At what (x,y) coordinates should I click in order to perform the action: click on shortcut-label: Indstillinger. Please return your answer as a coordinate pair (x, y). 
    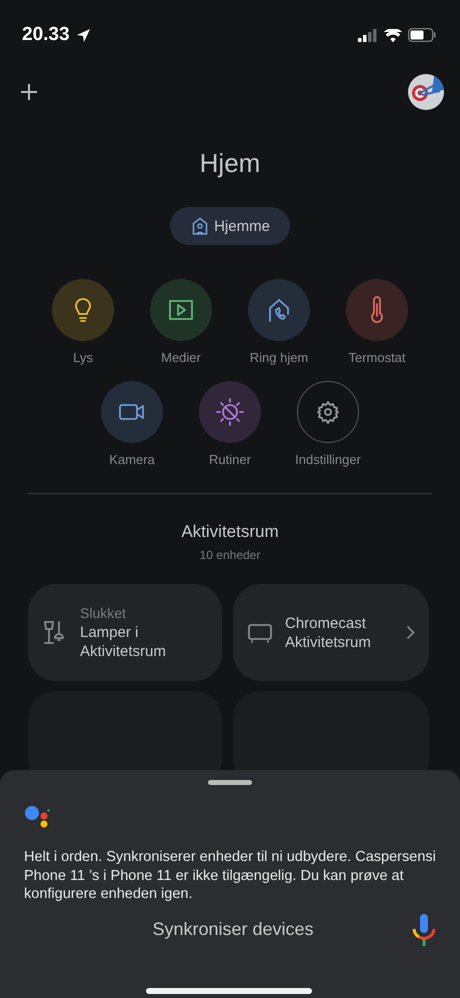
    Looking at the image, I should click on (328, 459).